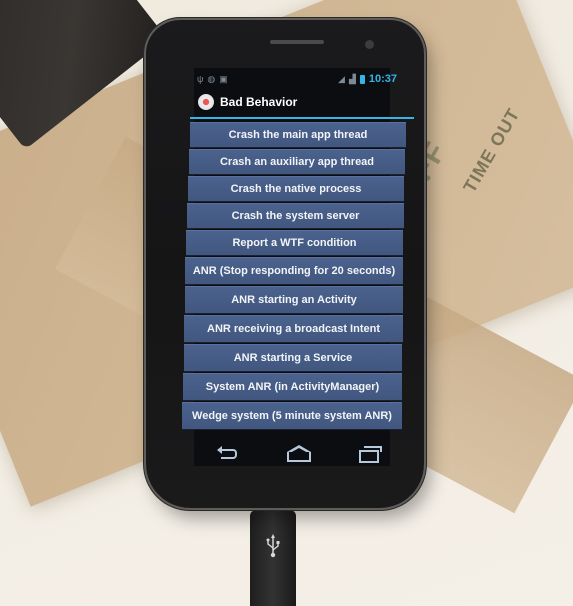 The image size is (573, 606). Describe the element at coordinates (223, 79) in the screenshot. I see `image-icon: ▣` at that location.